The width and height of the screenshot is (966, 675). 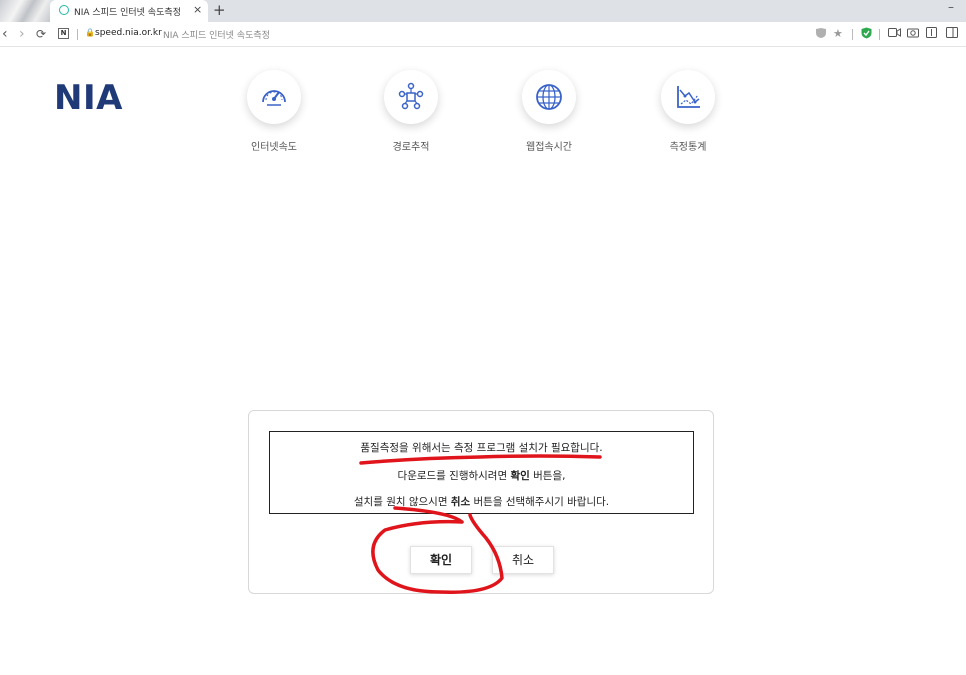 What do you see at coordinates (951, 7) in the screenshot?
I see `window-minimize-button: –` at bounding box center [951, 7].